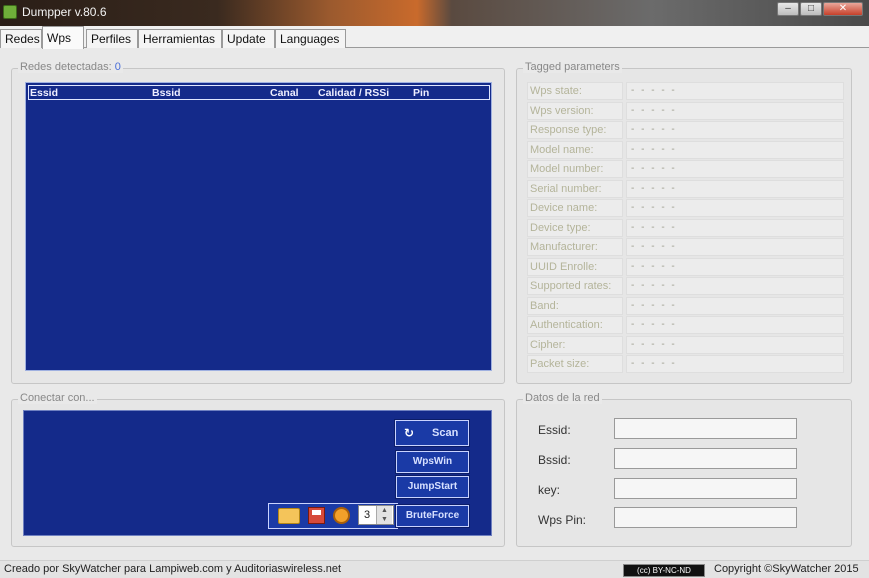  Describe the element at coordinates (575, 266) in the screenshot. I see `param-label: UUID Enrolle:` at that location.